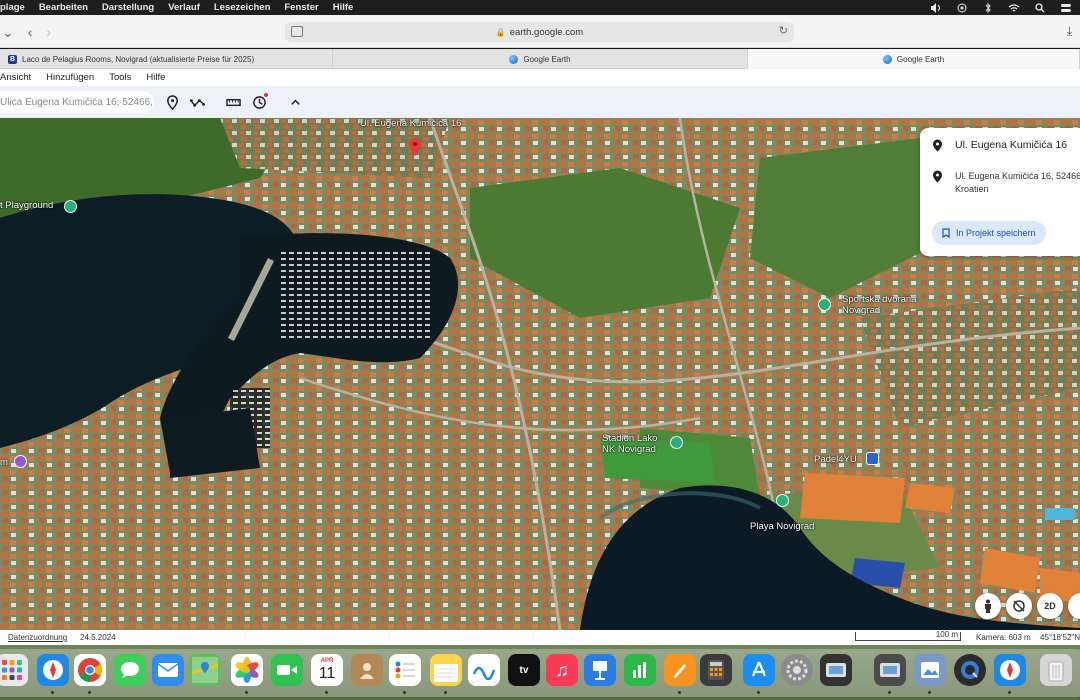 The height and width of the screenshot is (700, 1080). Describe the element at coordinates (197, 102) in the screenshot. I see `path-icon` at that location.